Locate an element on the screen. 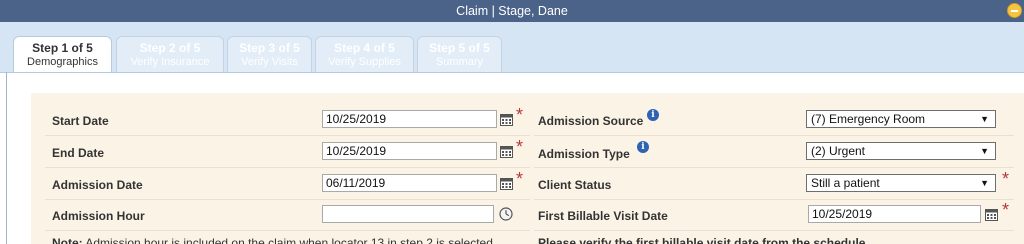 The width and height of the screenshot is (1024, 244). tab-step-label: Step 3 of 5 is located at coordinates (269, 48).